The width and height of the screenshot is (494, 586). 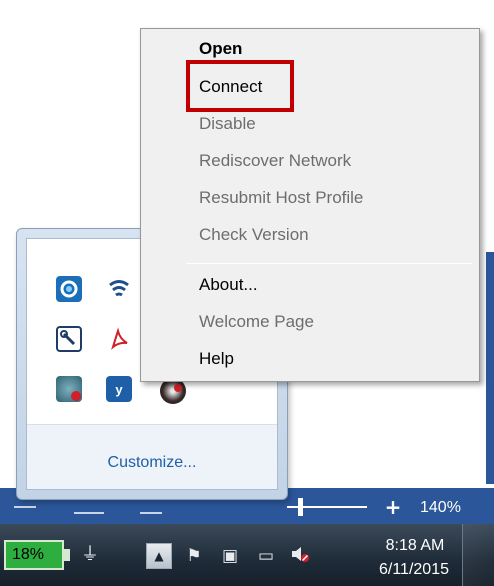 I want to click on disk-drive-icon, so click(x=69, y=389).